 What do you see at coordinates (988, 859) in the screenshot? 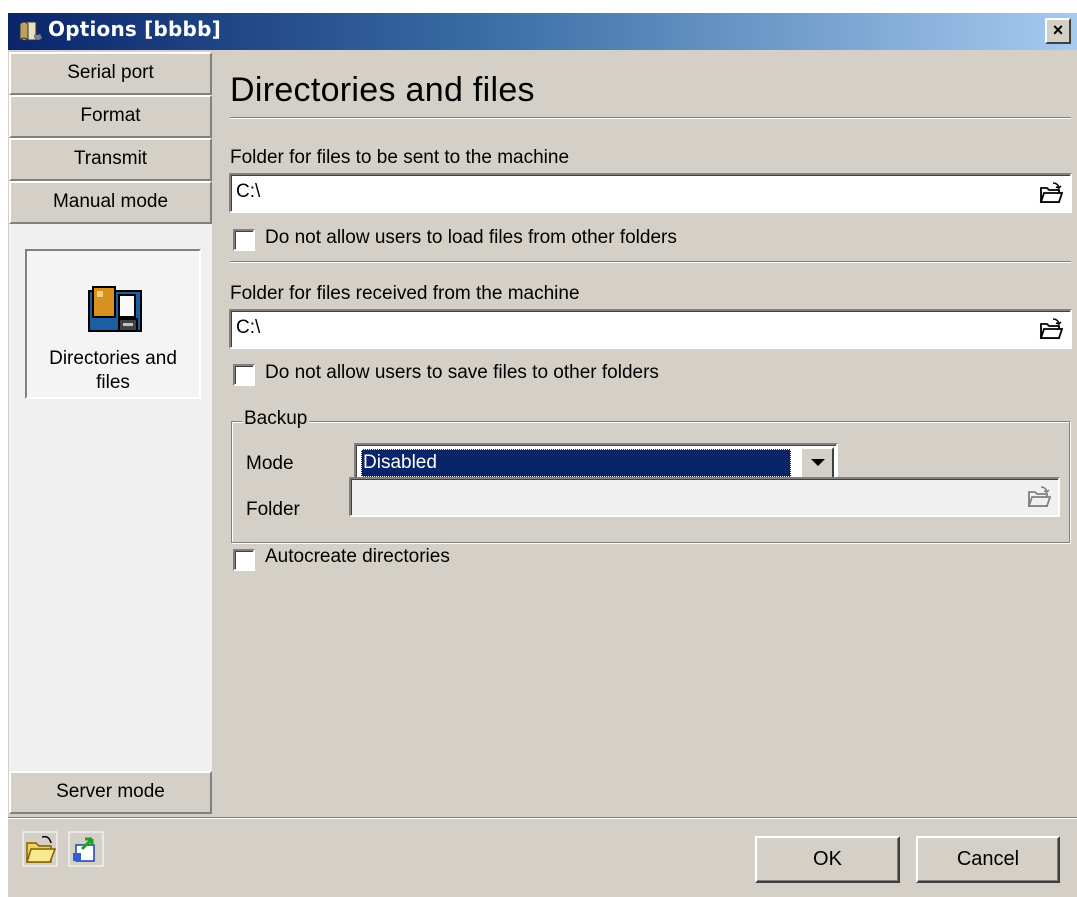
I see `cancel-button: Cancel` at bounding box center [988, 859].